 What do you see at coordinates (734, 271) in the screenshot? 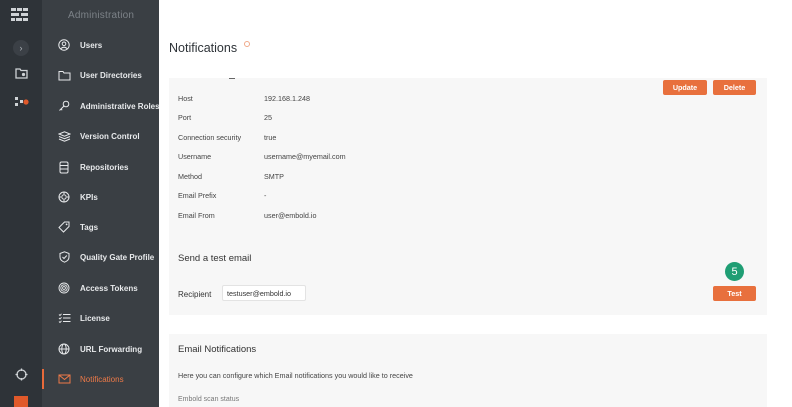
I see `step-badge: 5` at bounding box center [734, 271].